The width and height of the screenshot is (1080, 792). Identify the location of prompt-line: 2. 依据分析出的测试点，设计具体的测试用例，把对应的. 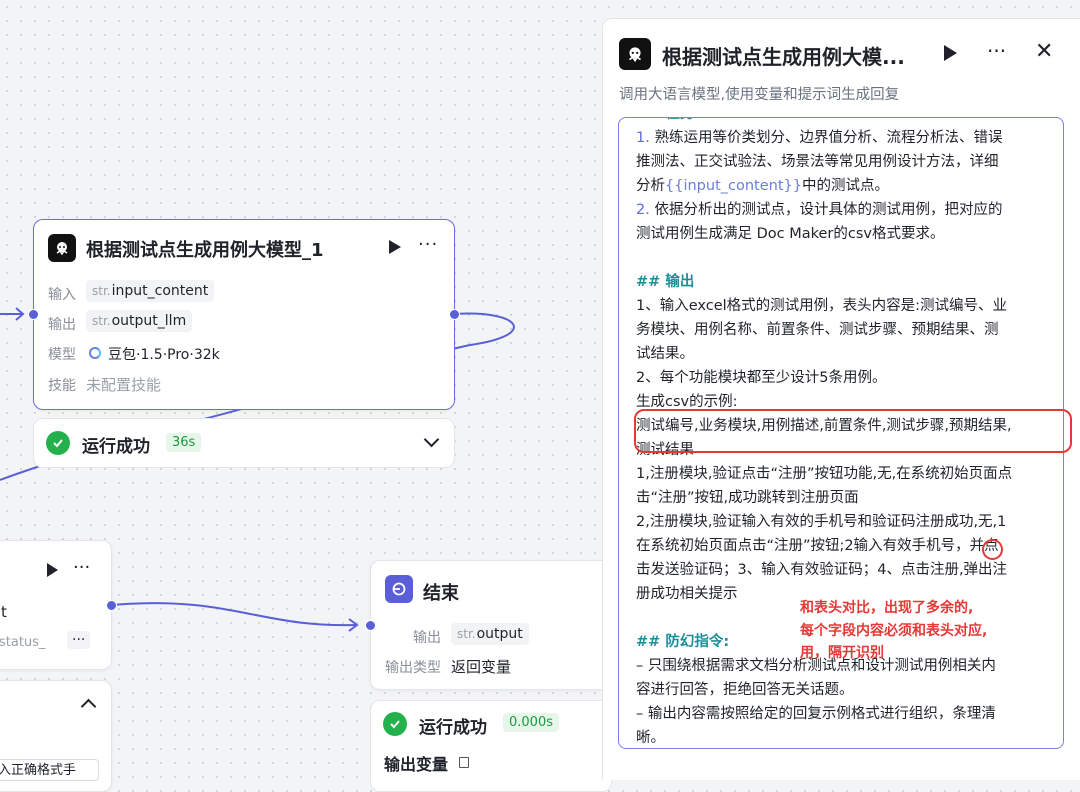
(819, 210).